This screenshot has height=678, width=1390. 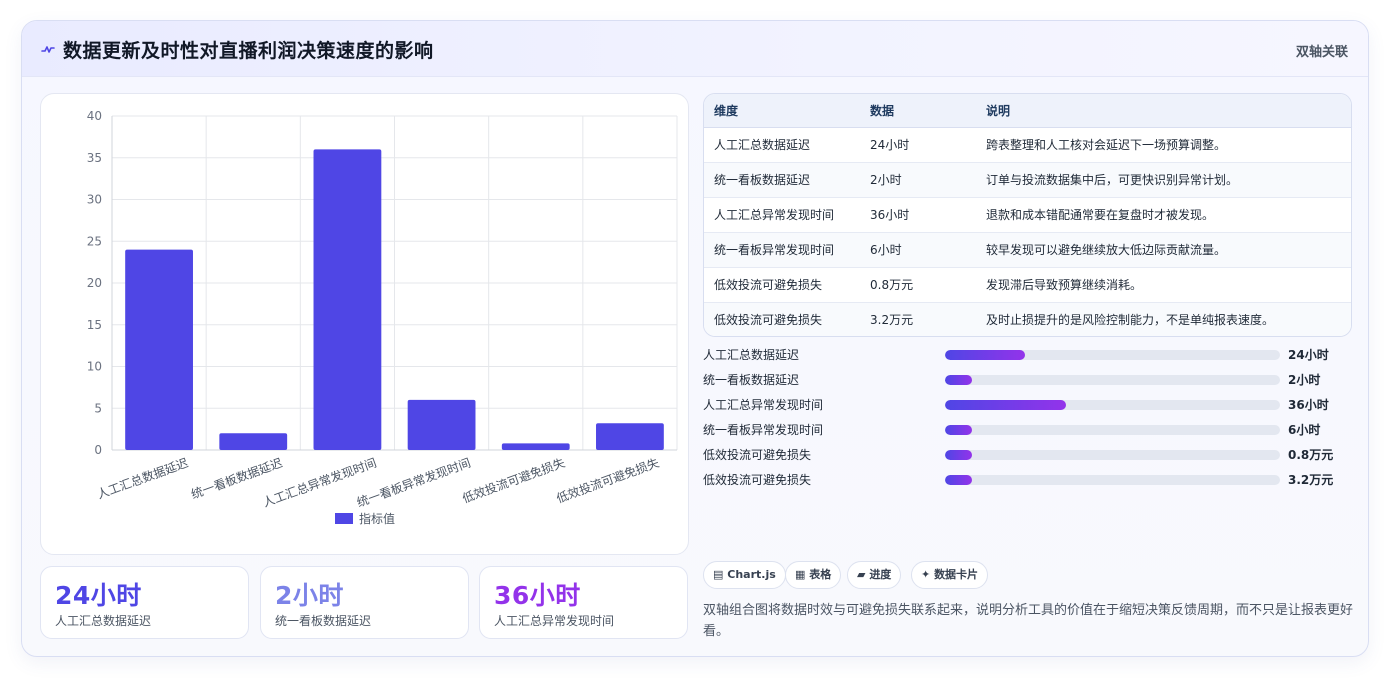 What do you see at coordinates (782, 215) in the screenshot?
I see `table-cell: 人工汇总异常发现时间` at bounding box center [782, 215].